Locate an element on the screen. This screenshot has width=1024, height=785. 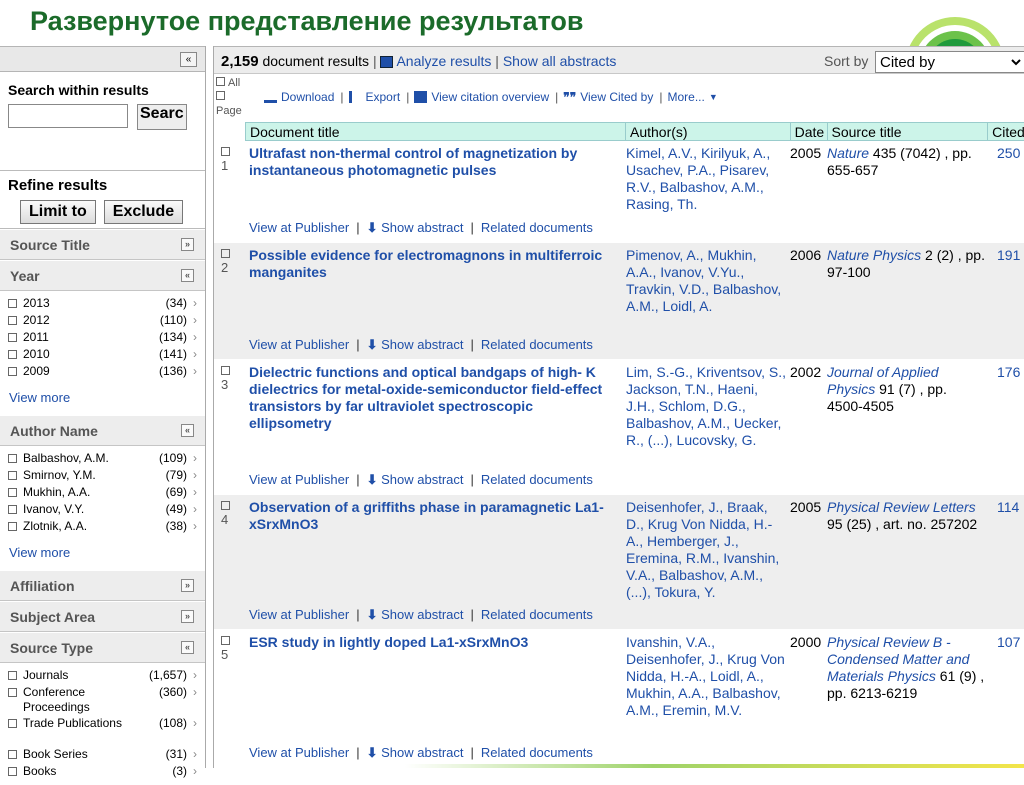
search-within-button: Searc is located at coordinates (162, 117).